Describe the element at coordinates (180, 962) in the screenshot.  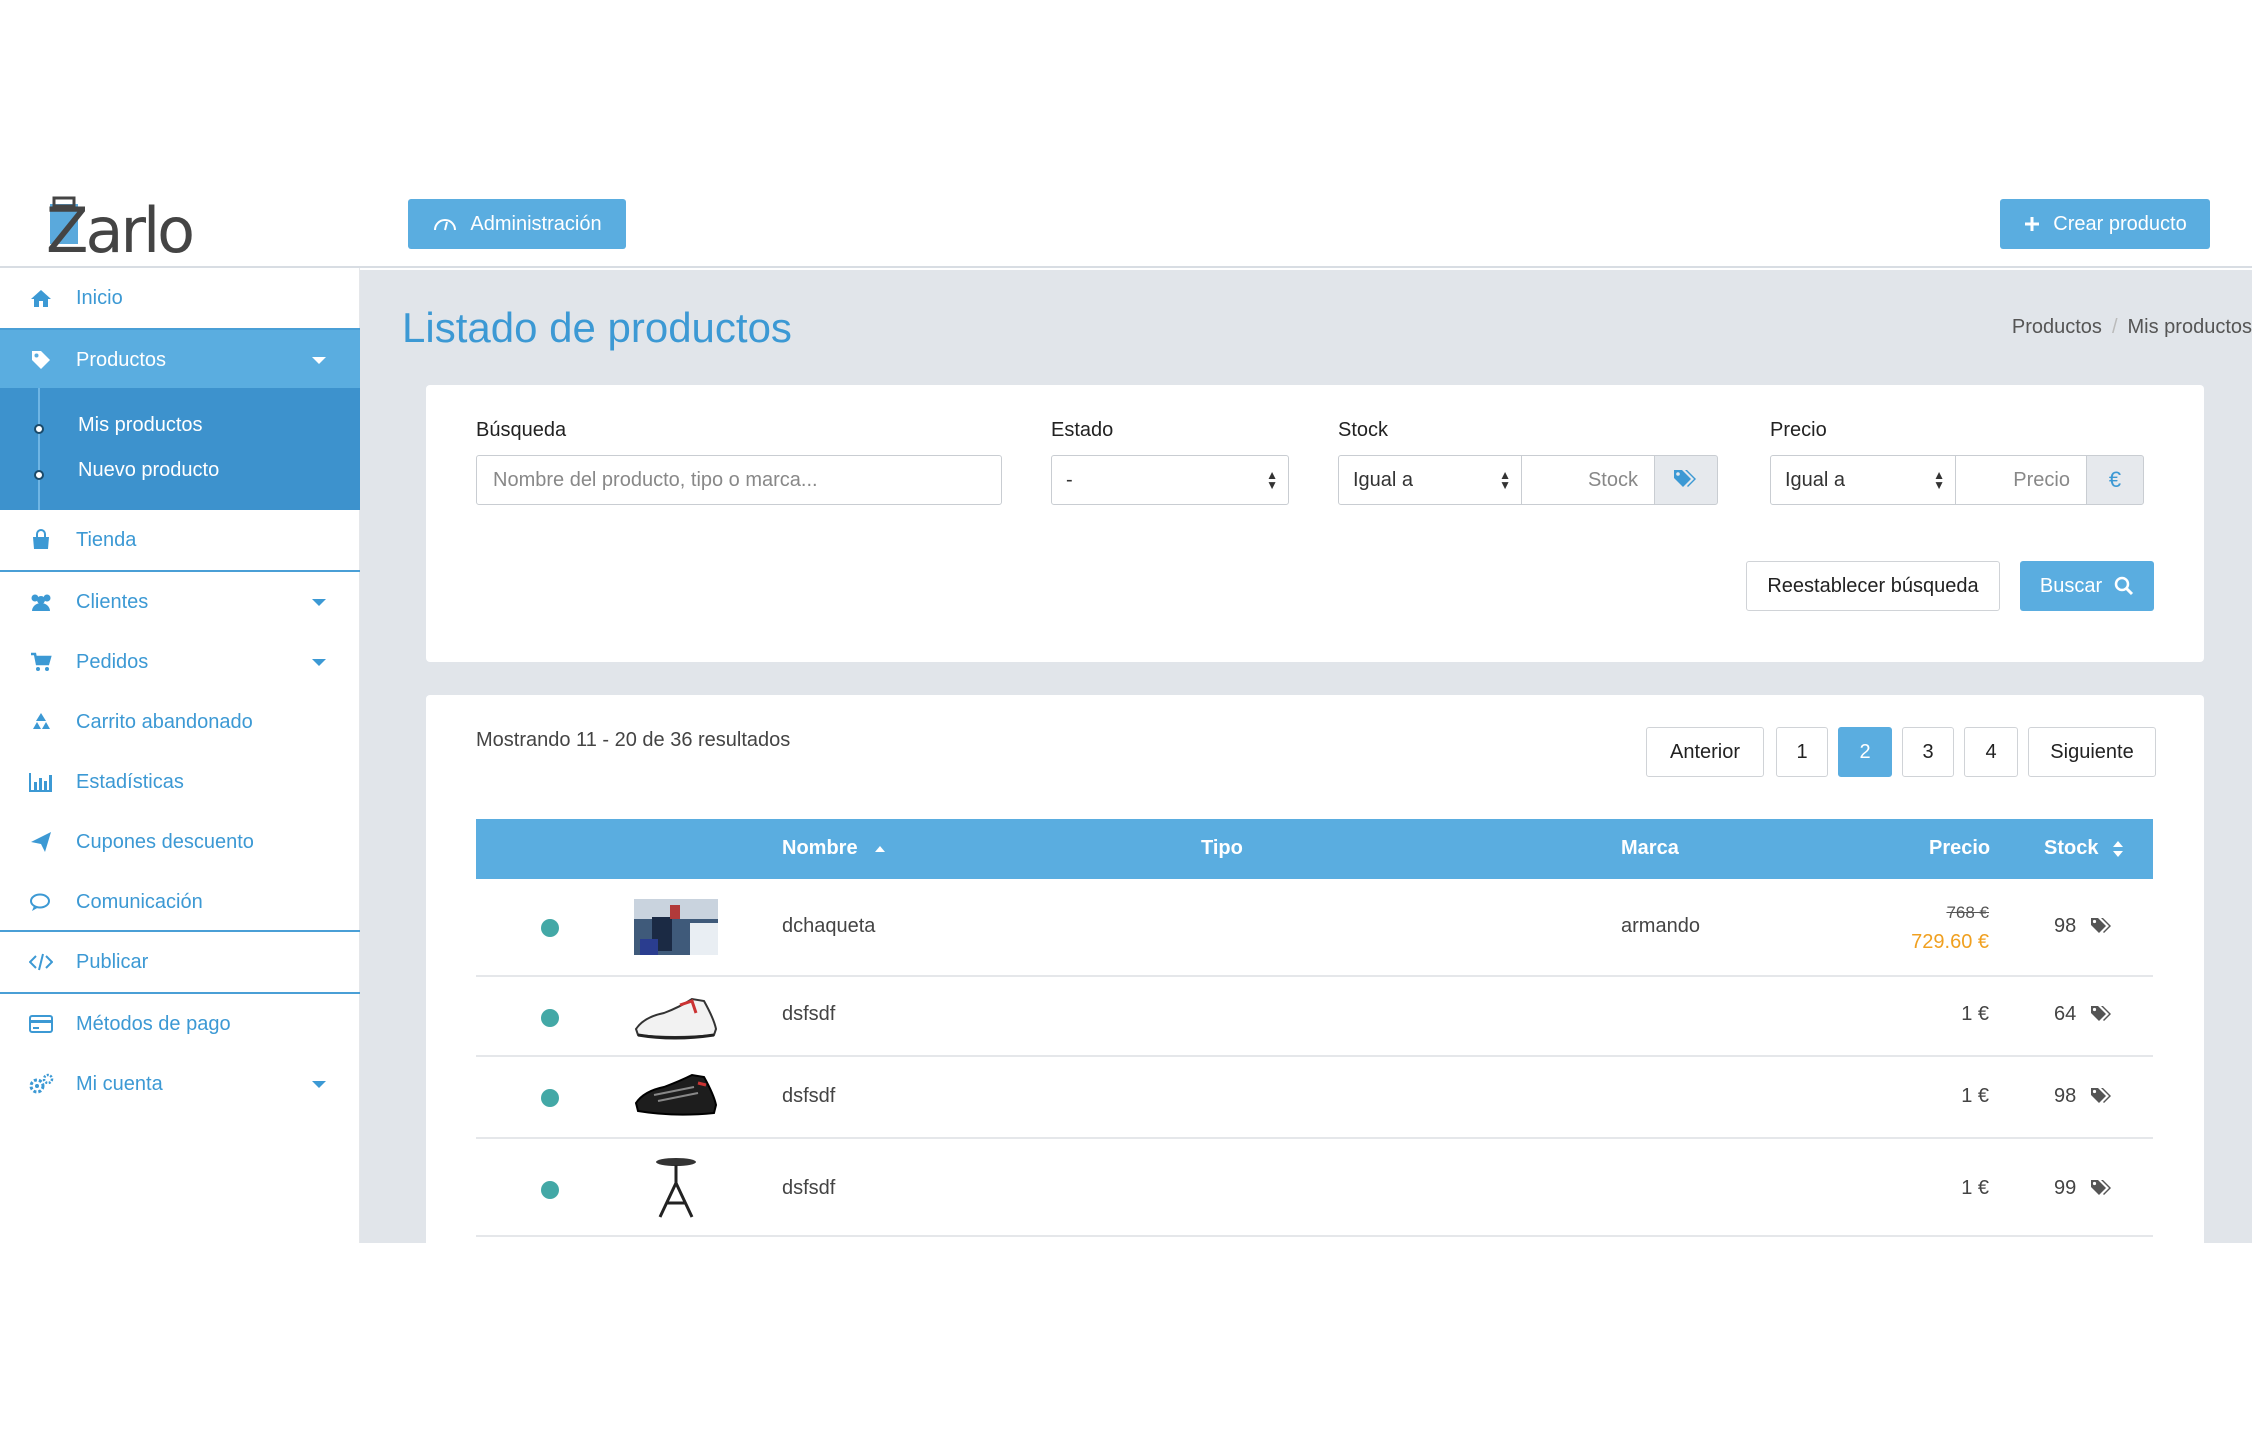
I see `sidebar-item-publicar: Publicar` at that location.